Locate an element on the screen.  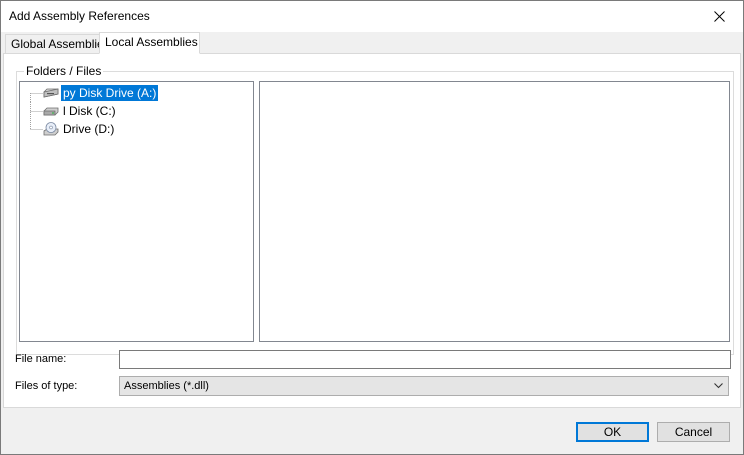
tab-global-assemblies: Global Assemblies is located at coordinates (57, 43).